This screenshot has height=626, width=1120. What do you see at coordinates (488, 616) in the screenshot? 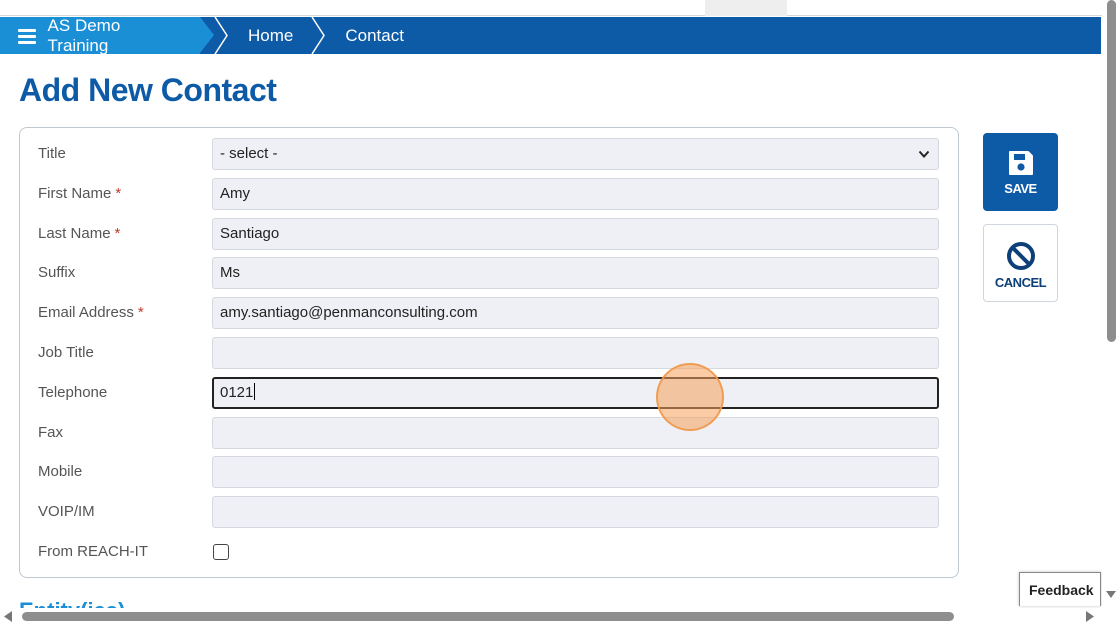
I see `horizontal-scroll-thumb` at bounding box center [488, 616].